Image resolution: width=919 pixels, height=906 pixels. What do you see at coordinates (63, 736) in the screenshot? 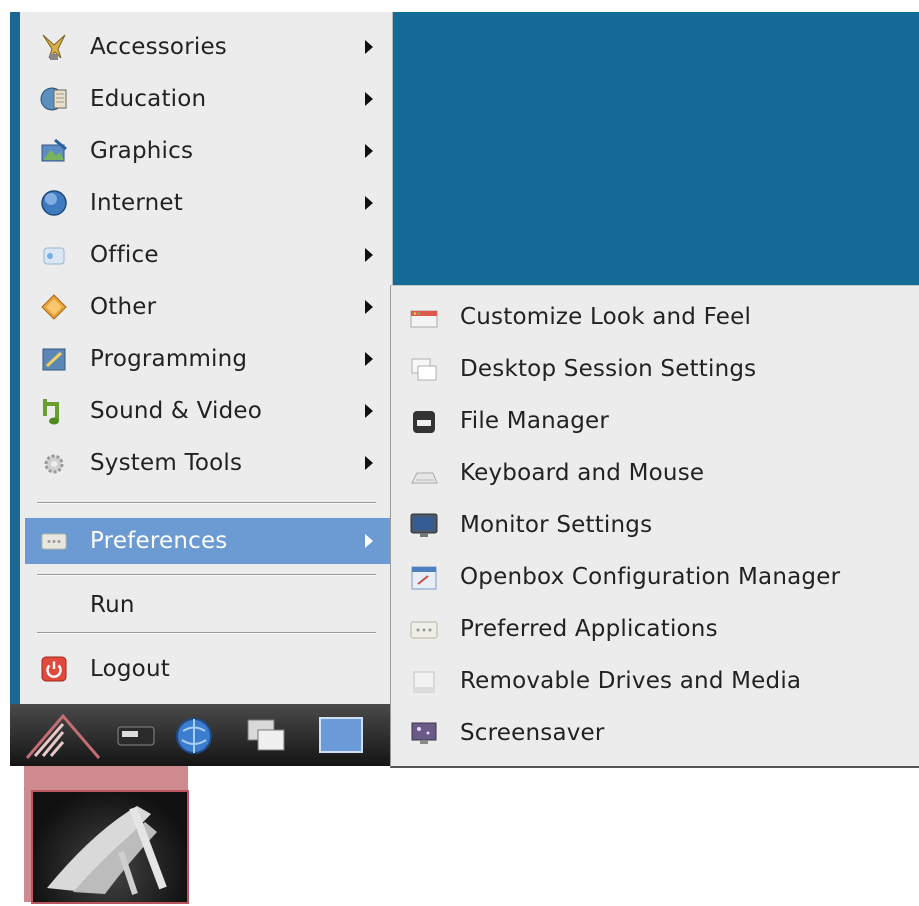
I see `lxde-start-icon` at bounding box center [63, 736].